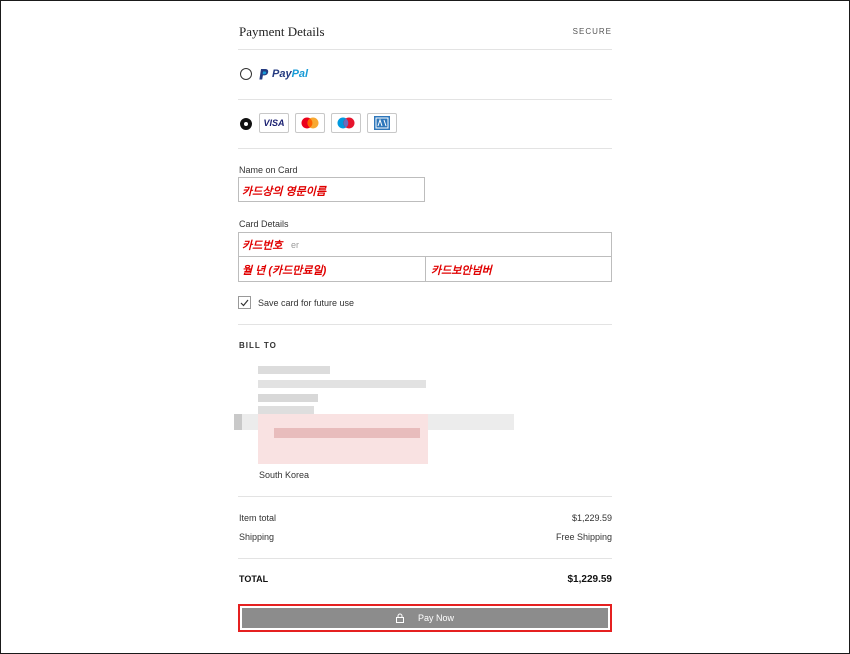  Describe the element at coordinates (264, 224) in the screenshot. I see `card-details-label: Card Details` at that location.